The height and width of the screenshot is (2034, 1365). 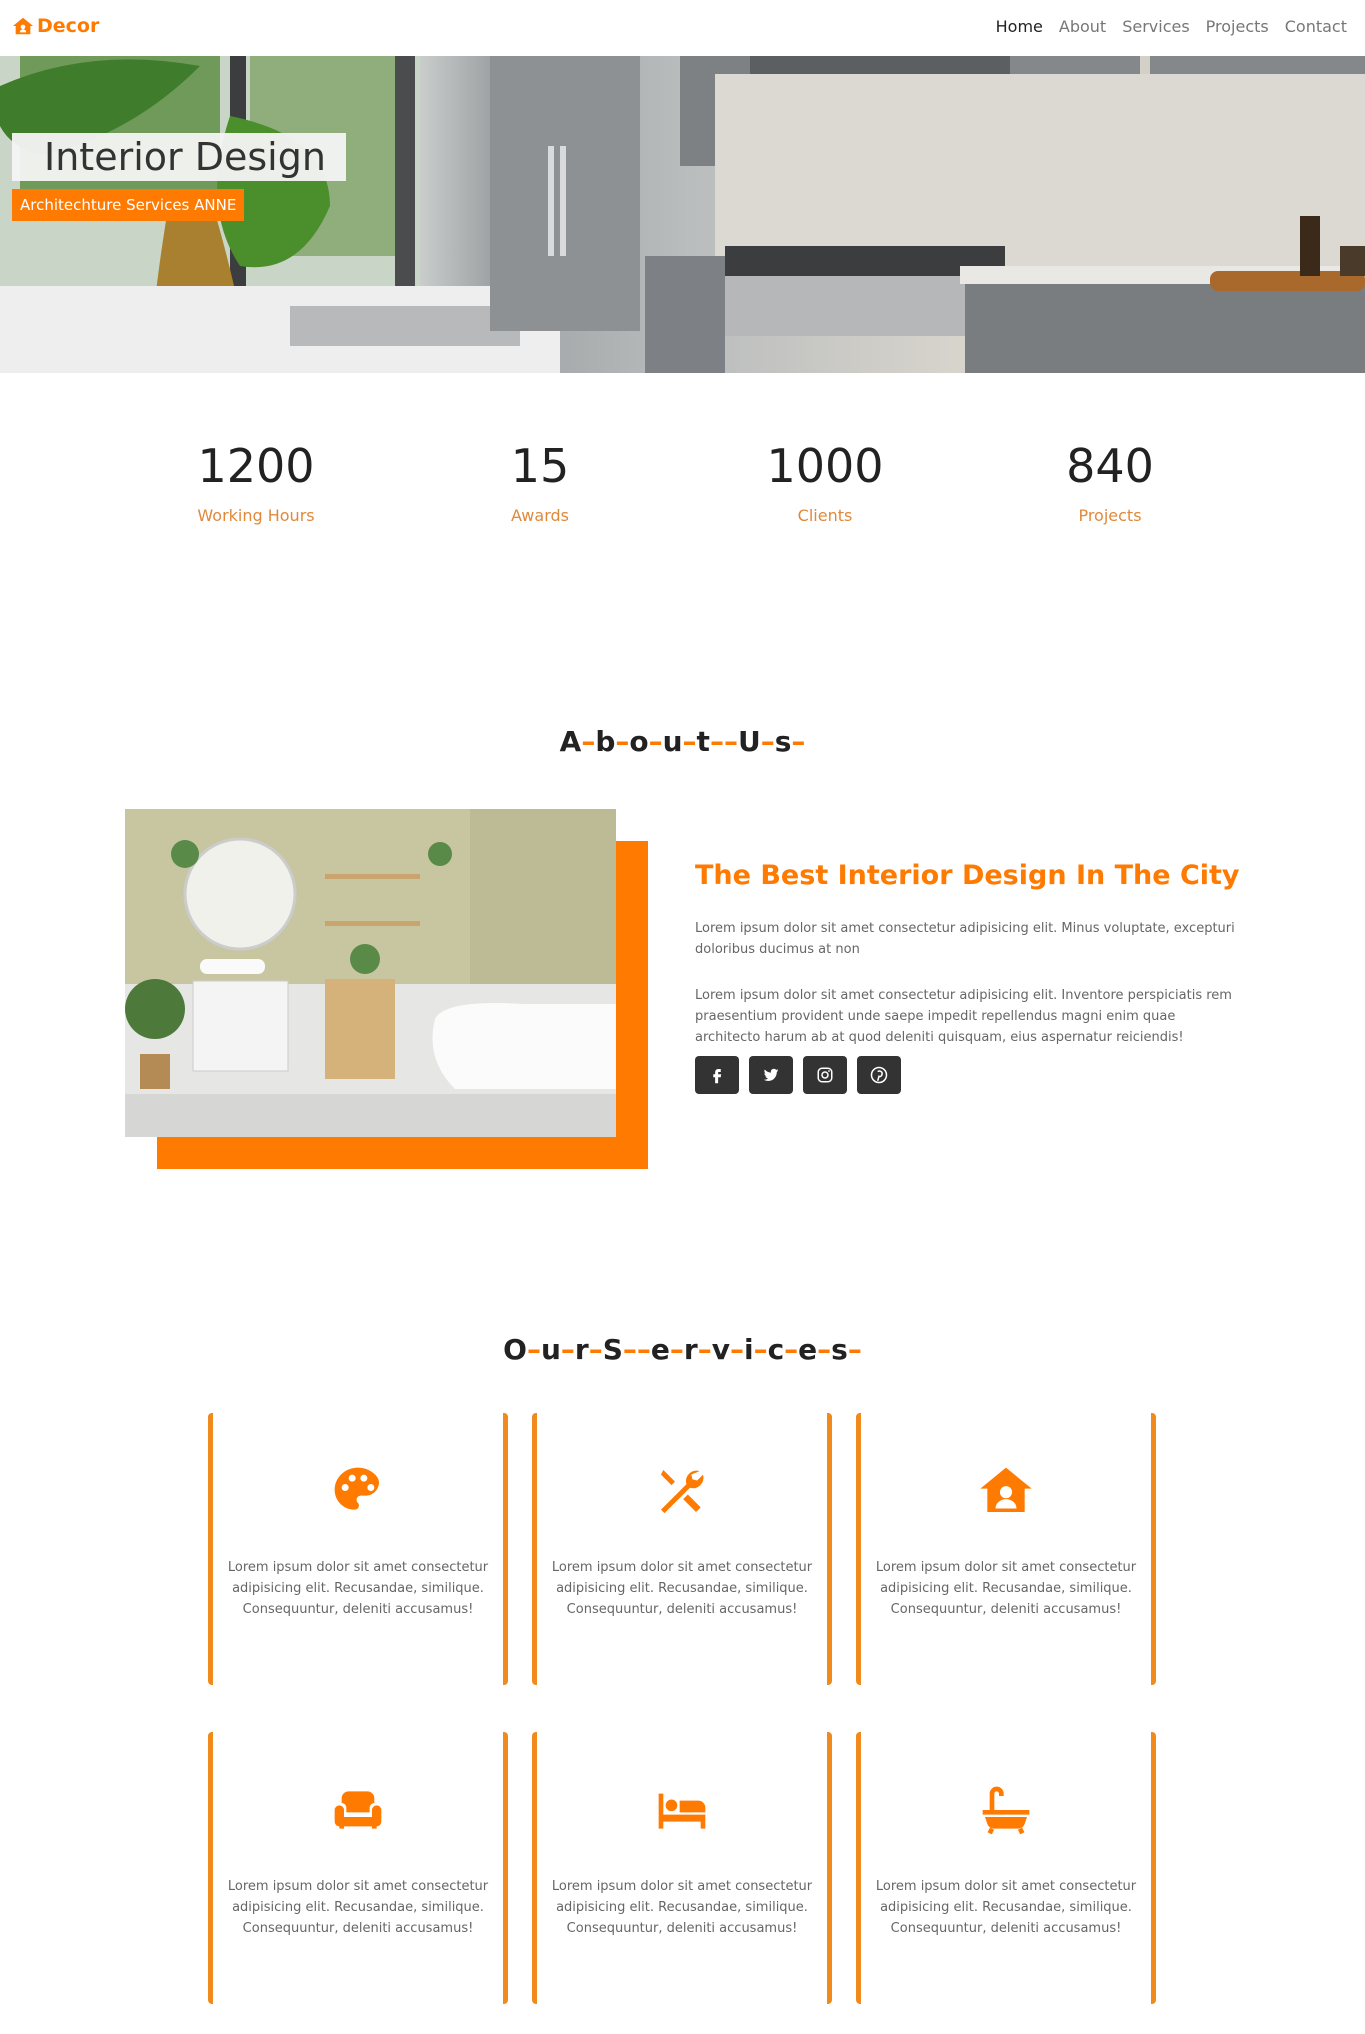 What do you see at coordinates (825, 466) in the screenshot?
I see `stat-value: 1000` at bounding box center [825, 466].